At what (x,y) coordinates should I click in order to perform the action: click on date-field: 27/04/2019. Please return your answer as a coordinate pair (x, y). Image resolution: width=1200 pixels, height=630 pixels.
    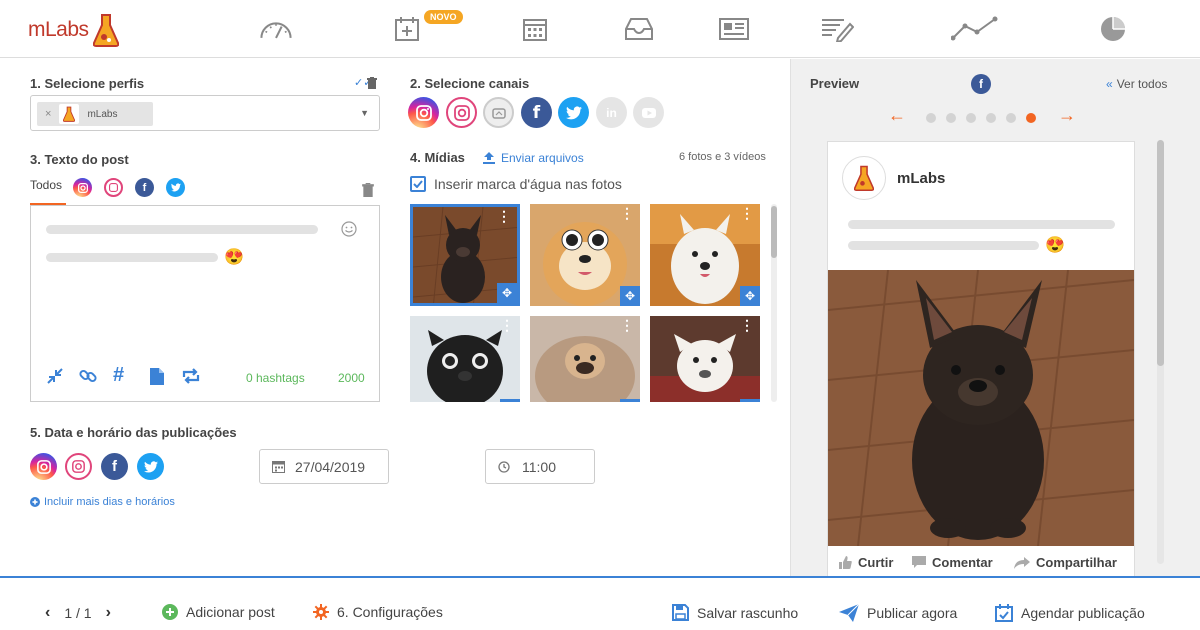
    Looking at the image, I should click on (324, 466).